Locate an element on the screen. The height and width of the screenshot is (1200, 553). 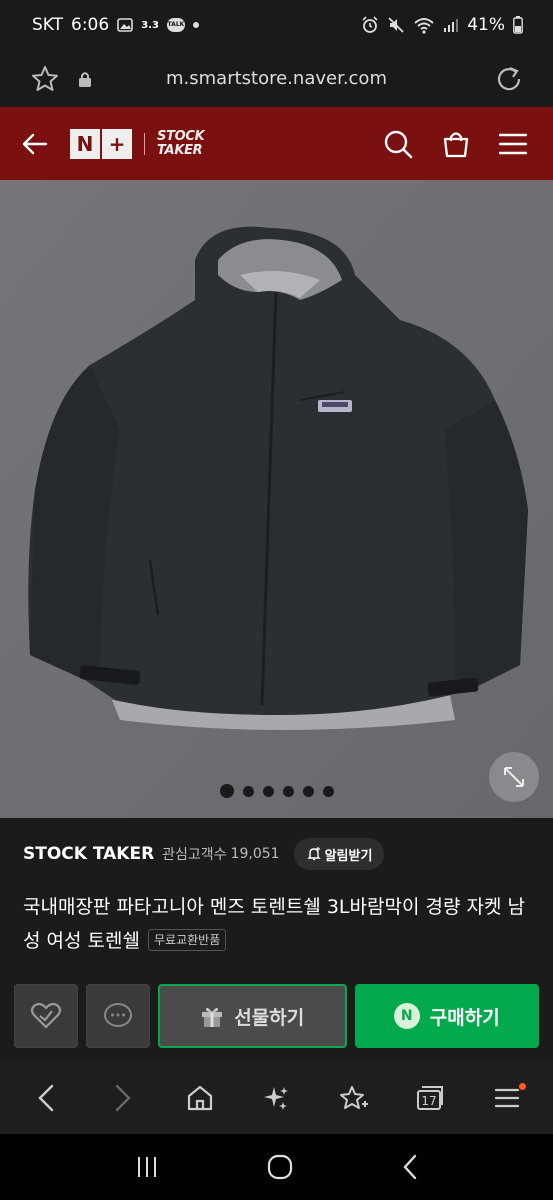
alert-subscribe-button: 알림받기 is located at coordinates (339, 854).